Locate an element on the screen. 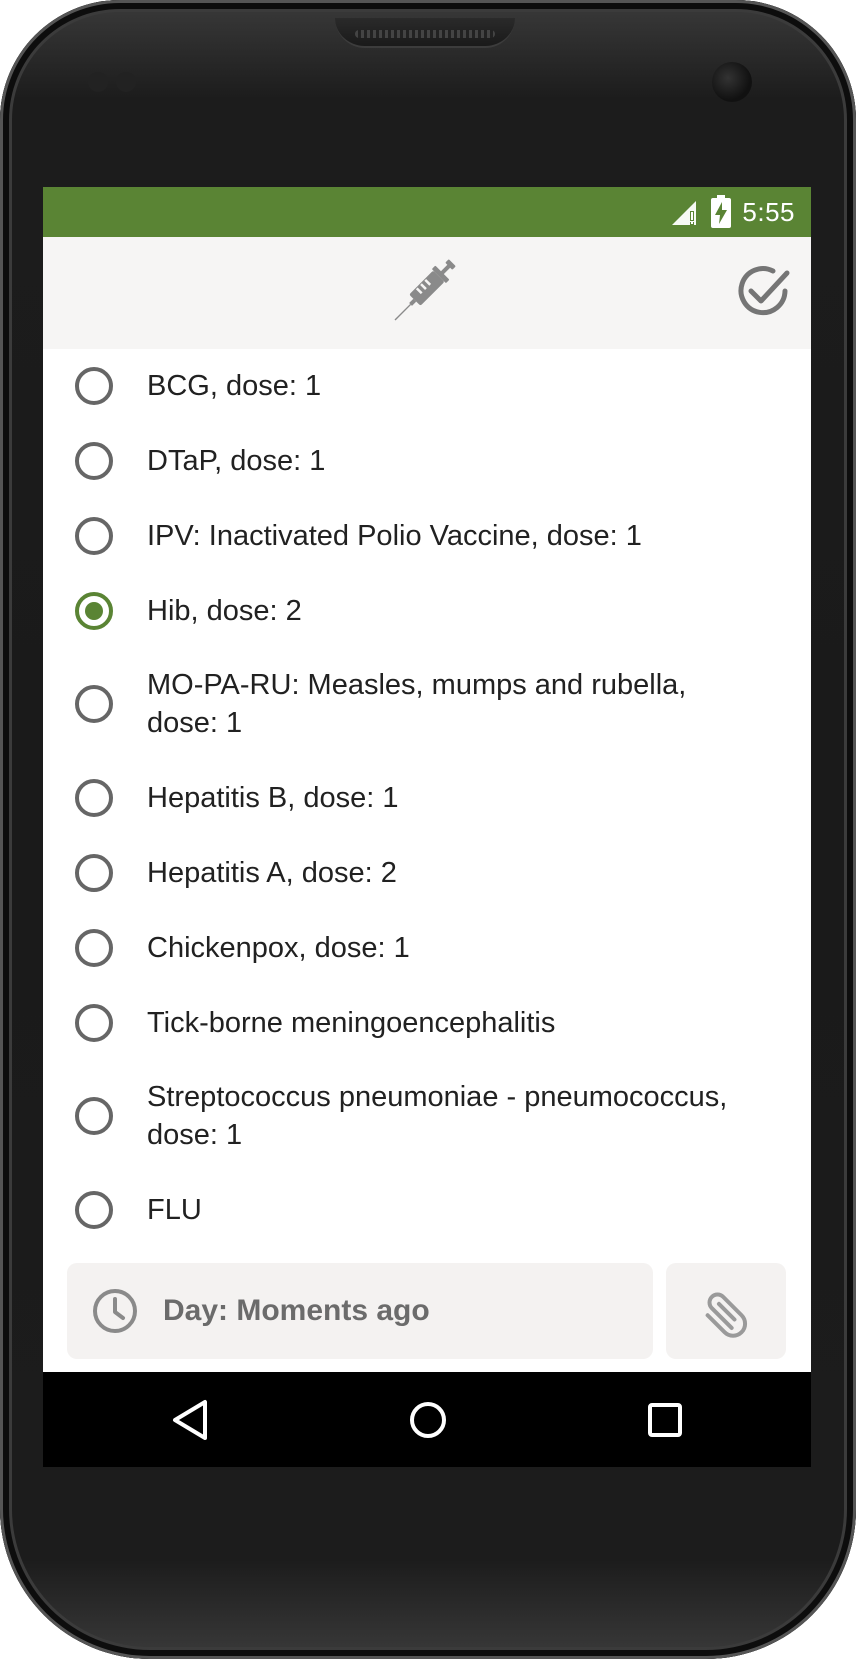 The height and width of the screenshot is (1659, 856). vaccine-option: FLU is located at coordinates (427, 1210).